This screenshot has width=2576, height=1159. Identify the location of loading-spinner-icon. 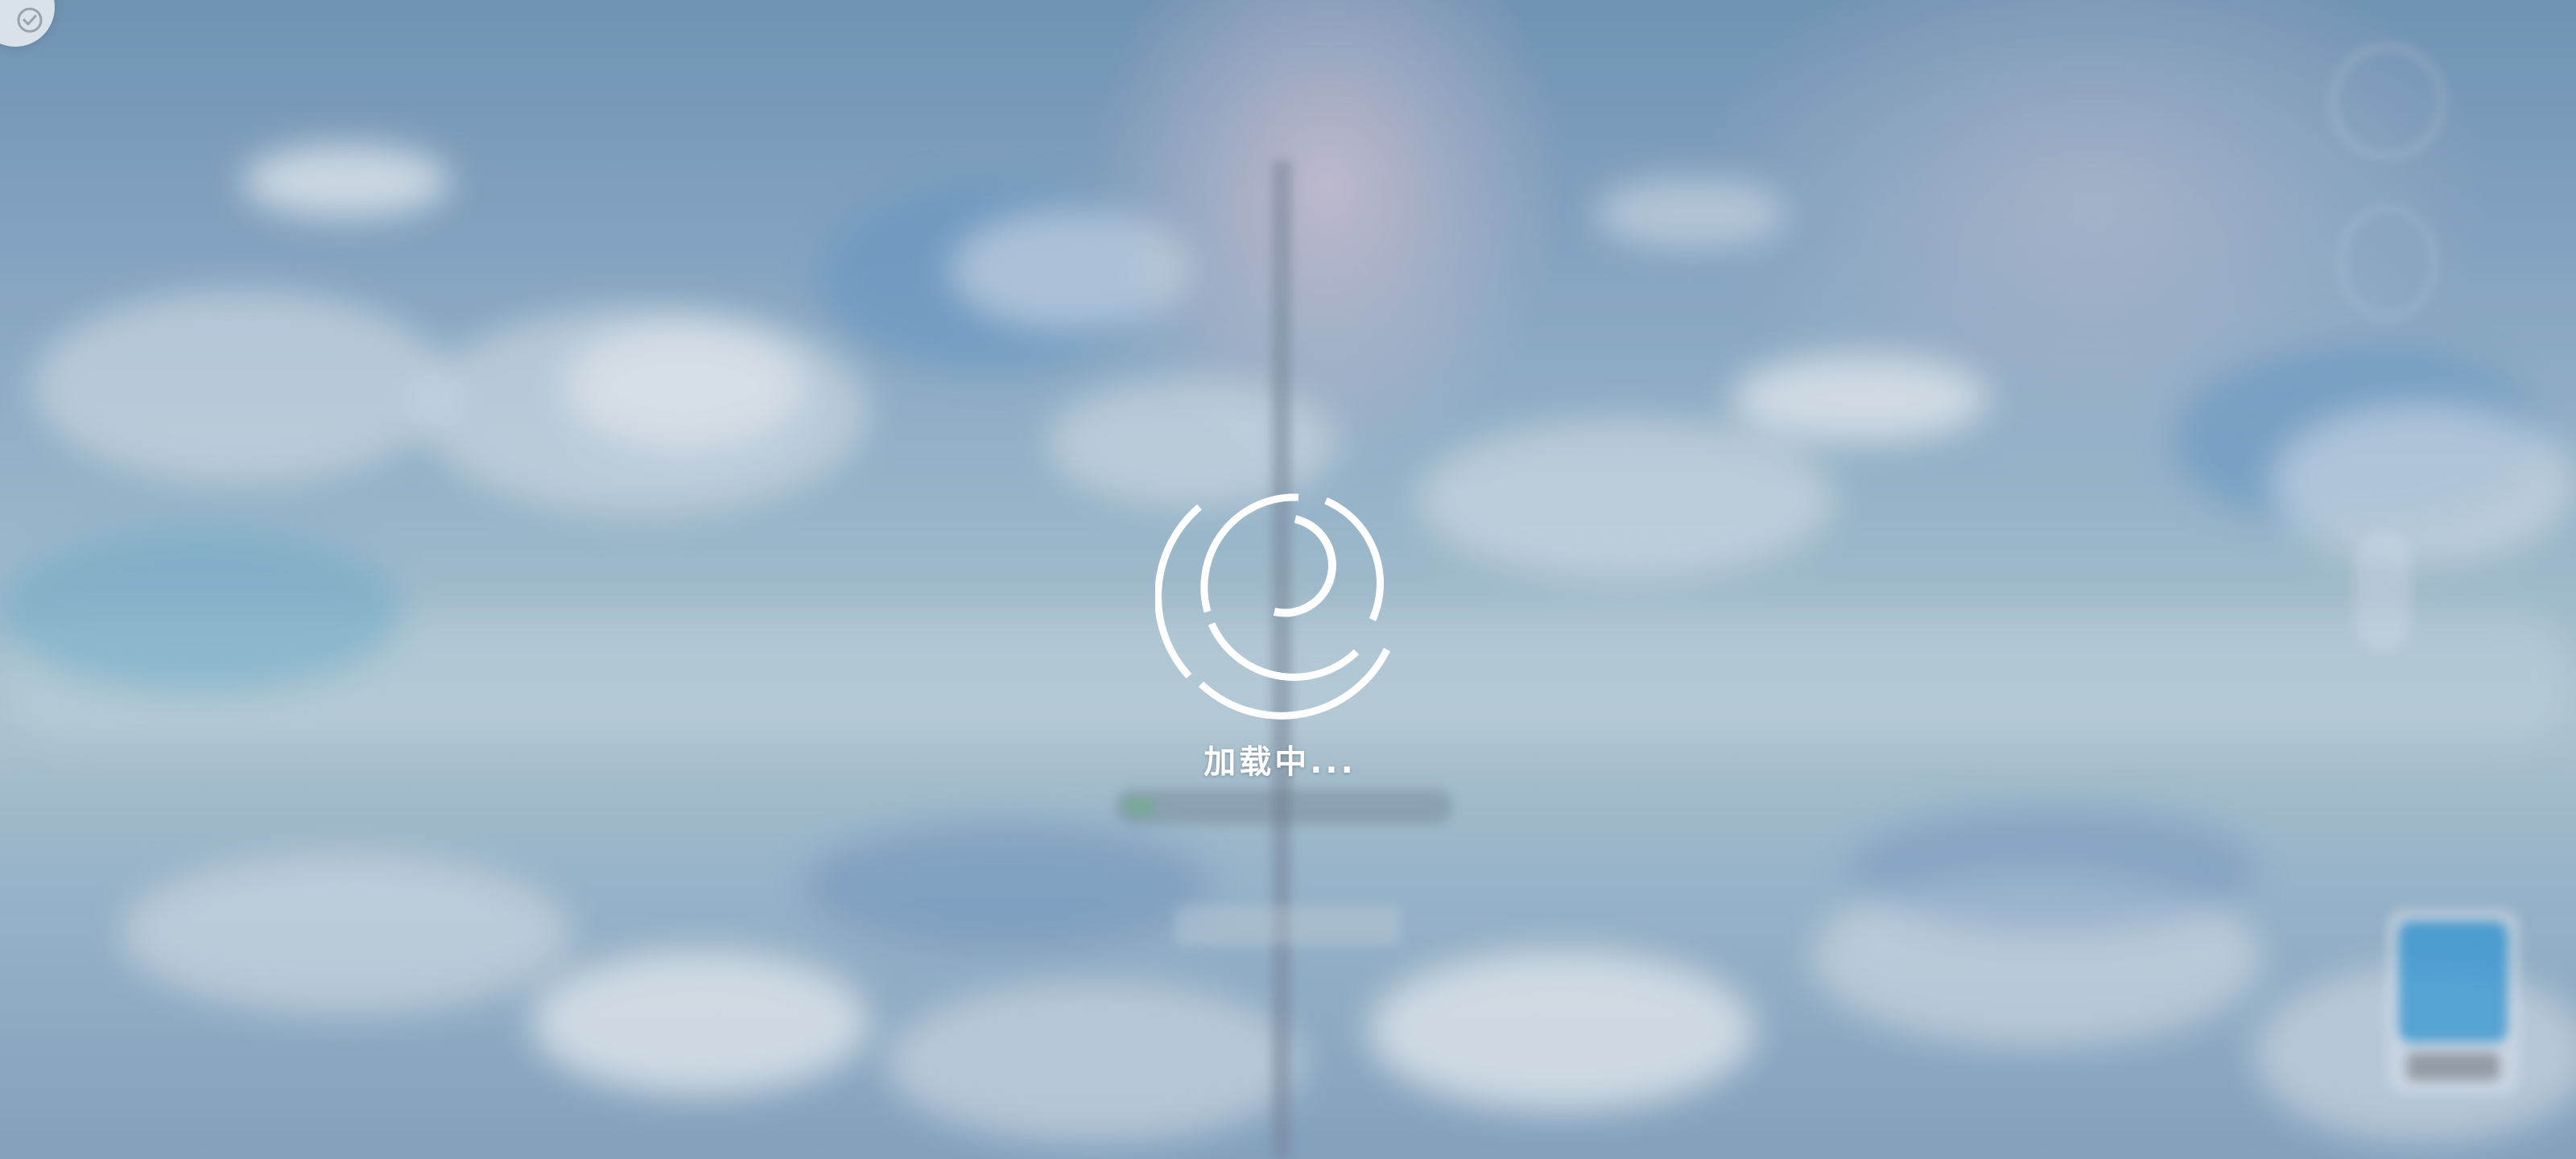
(1273, 606).